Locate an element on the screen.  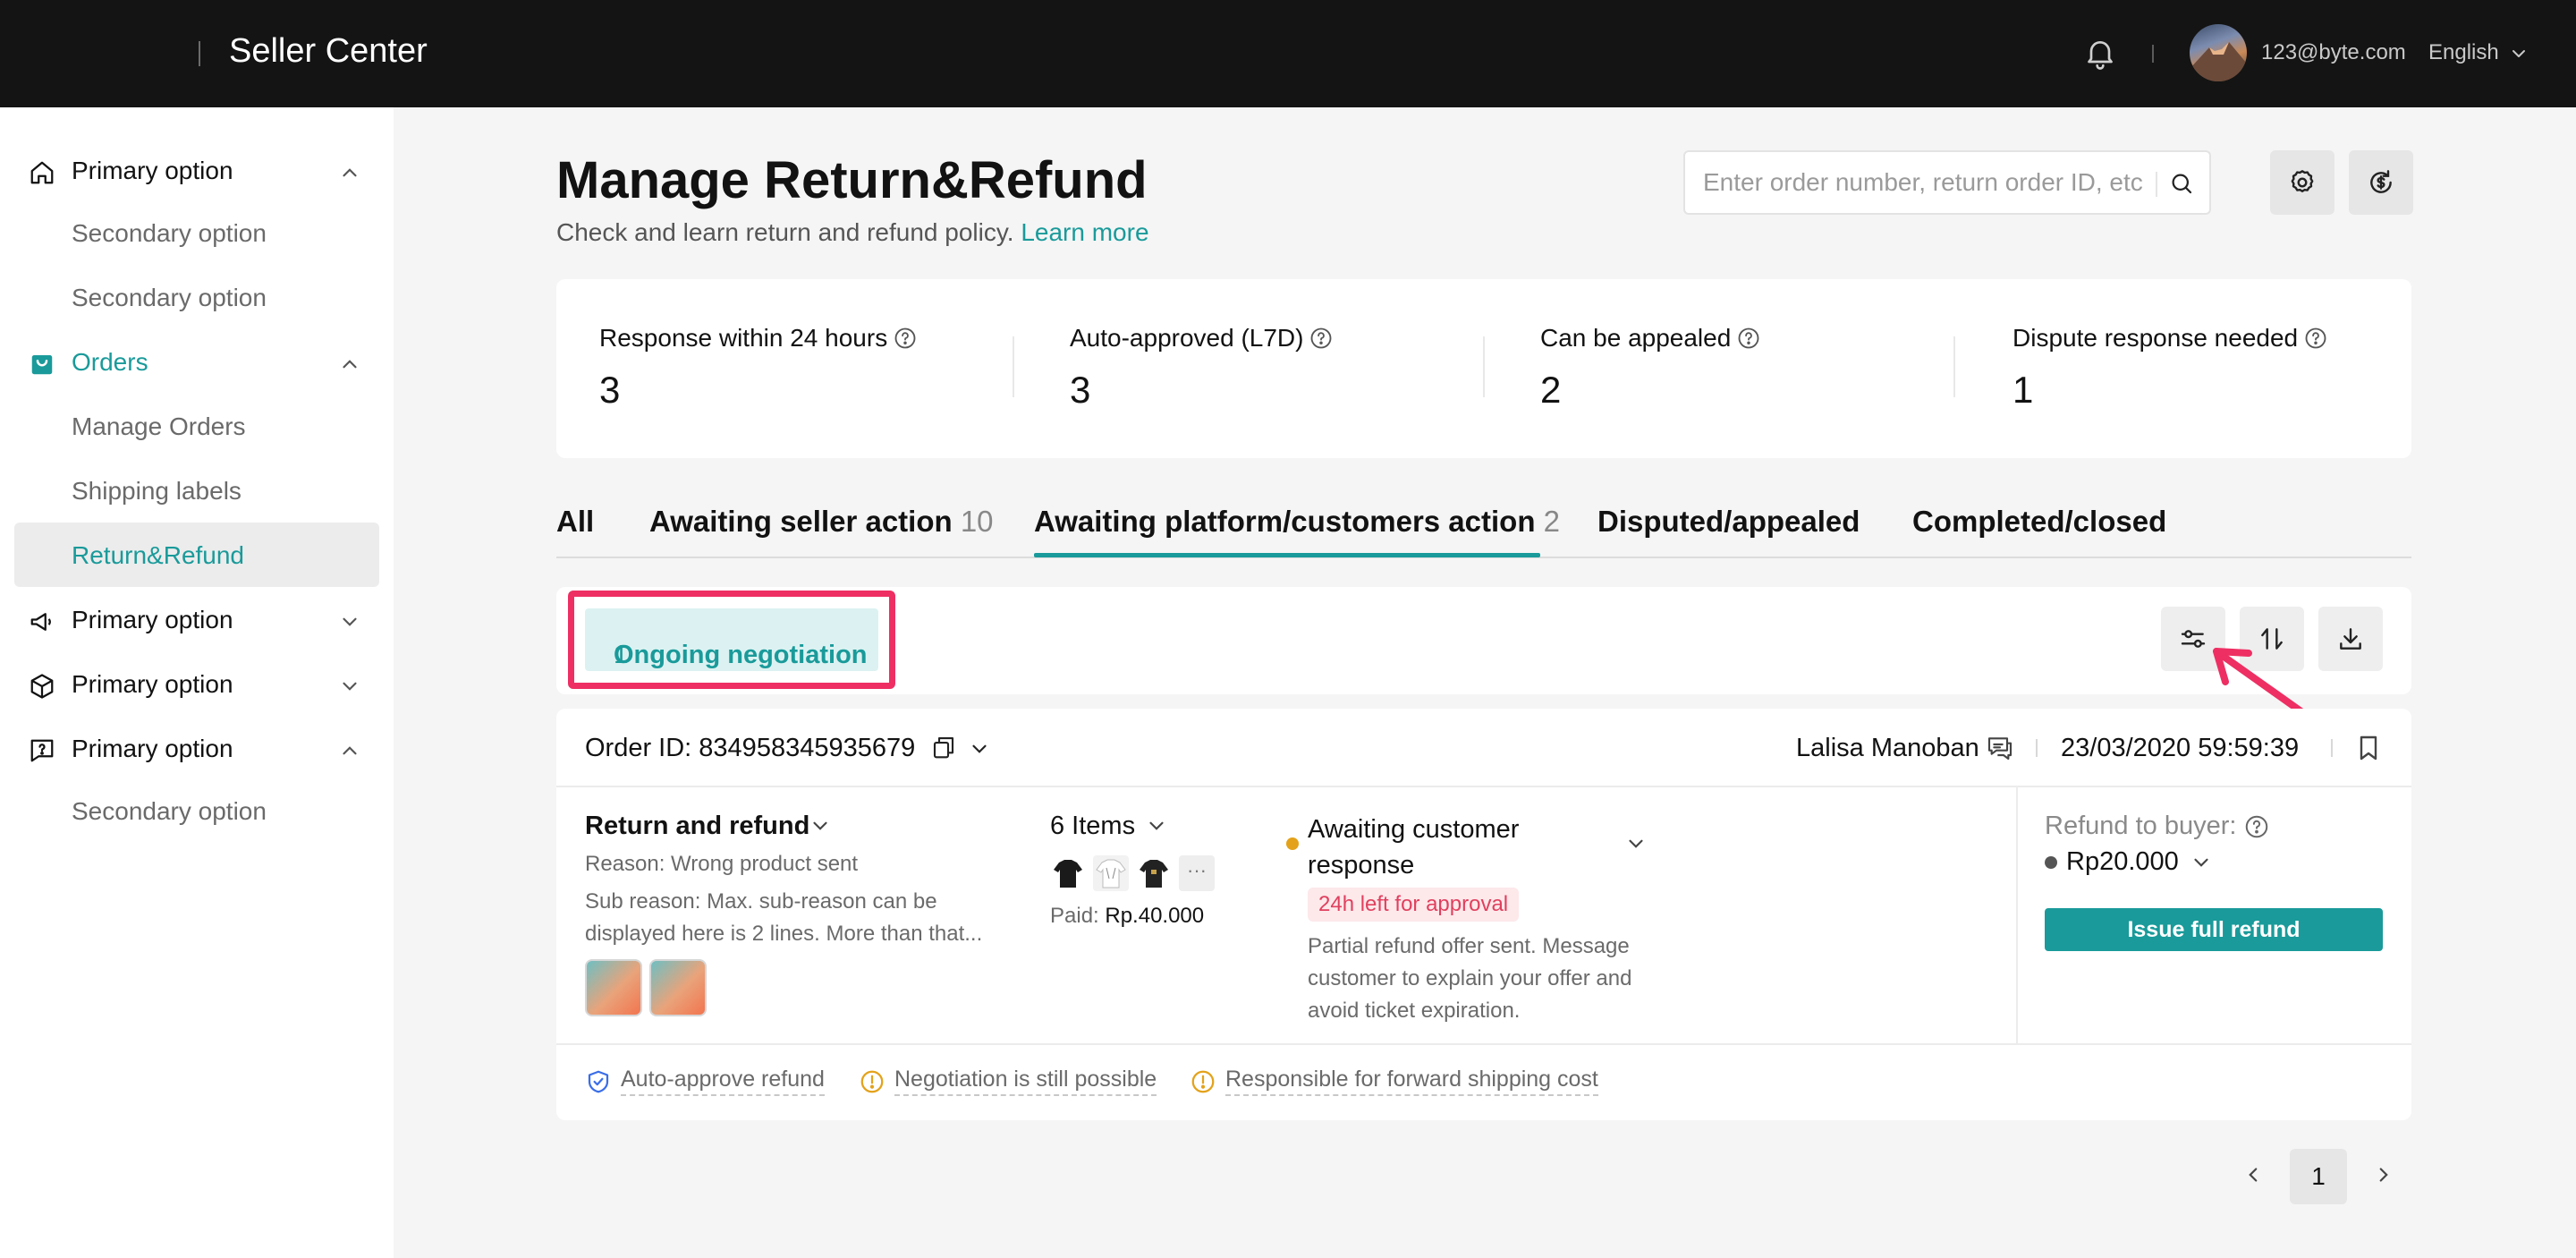
bell-icon is located at coordinates (2100, 53).